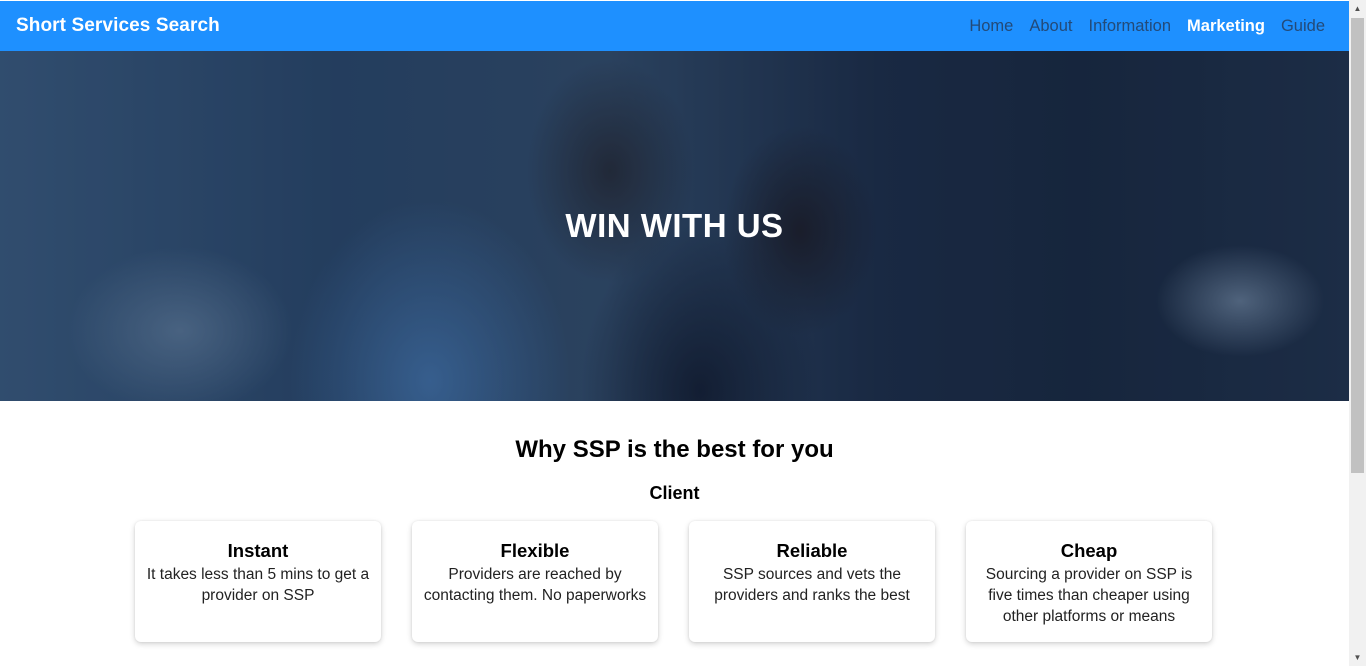 The width and height of the screenshot is (1366, 666). What do you see at coordinates (118, 26) in the screenshot?
I see `brand-logo-text: Short Services Search` at bounding box center [118, 26].